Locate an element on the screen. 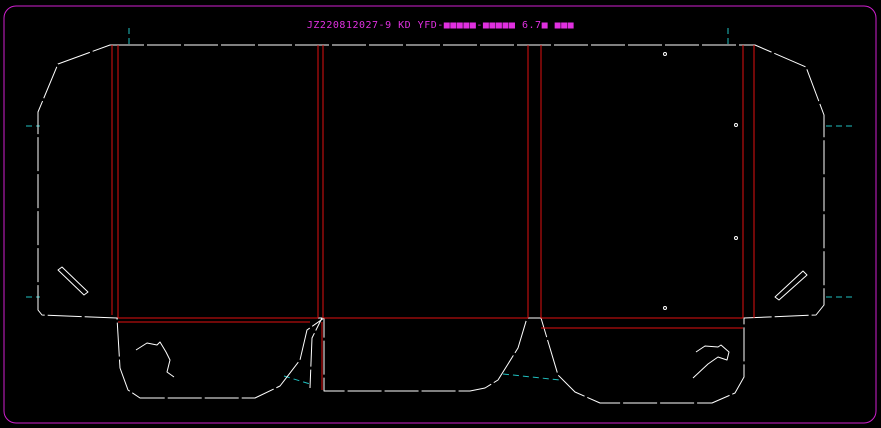  bottom-flap-edge is located at coordinates (220, 353).